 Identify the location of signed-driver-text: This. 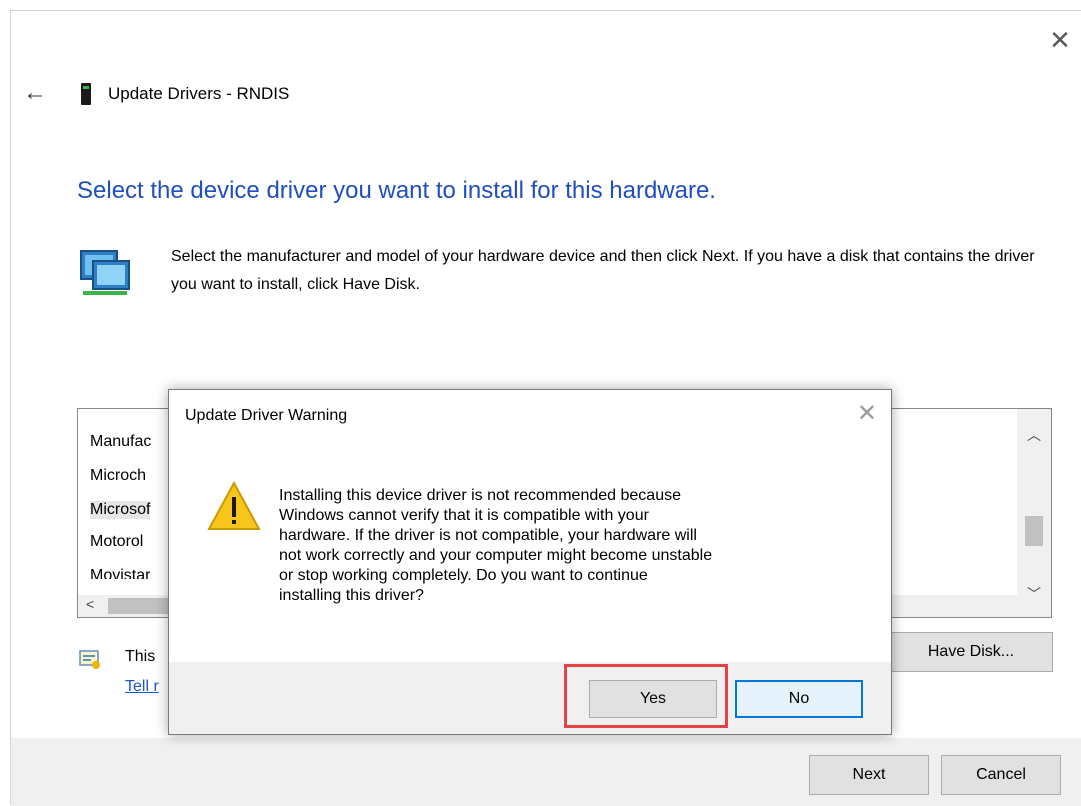
(140, 656).